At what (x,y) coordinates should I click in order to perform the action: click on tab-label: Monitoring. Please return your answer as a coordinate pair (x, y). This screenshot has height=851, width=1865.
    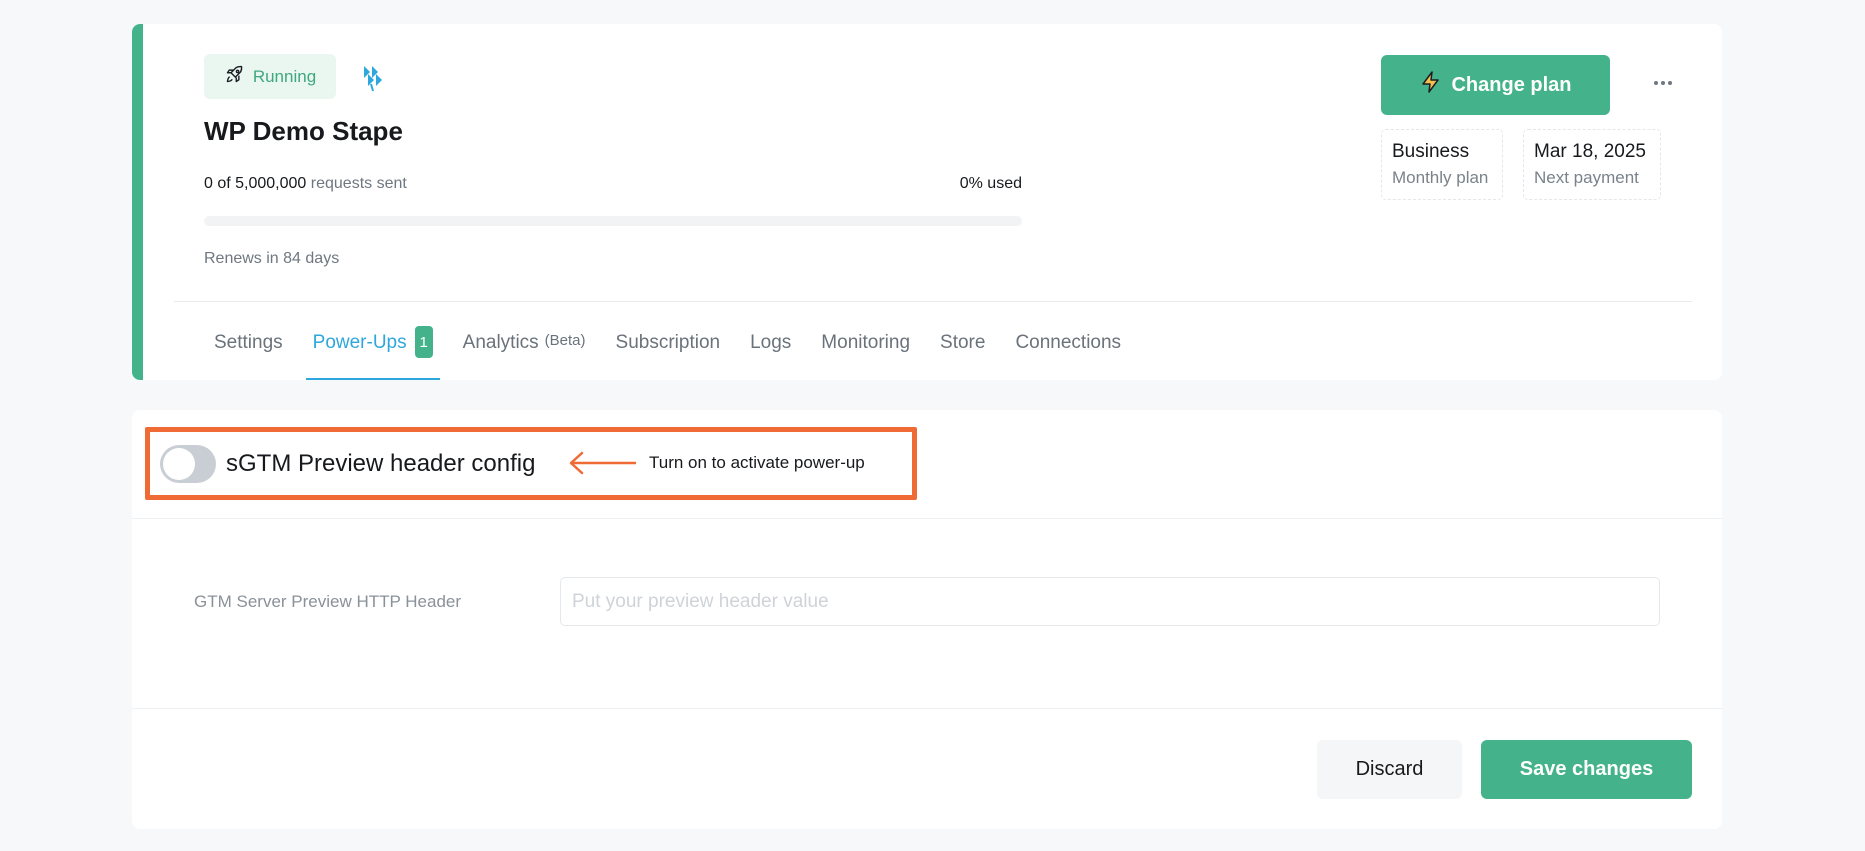
    Looking at the image, I should click on (866, 342).